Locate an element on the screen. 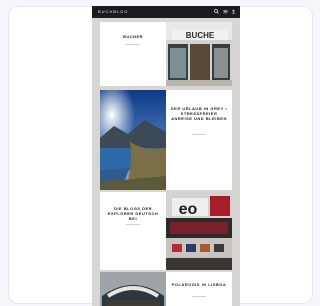  shop-window-image: eo is located at coordinates (199, 231).